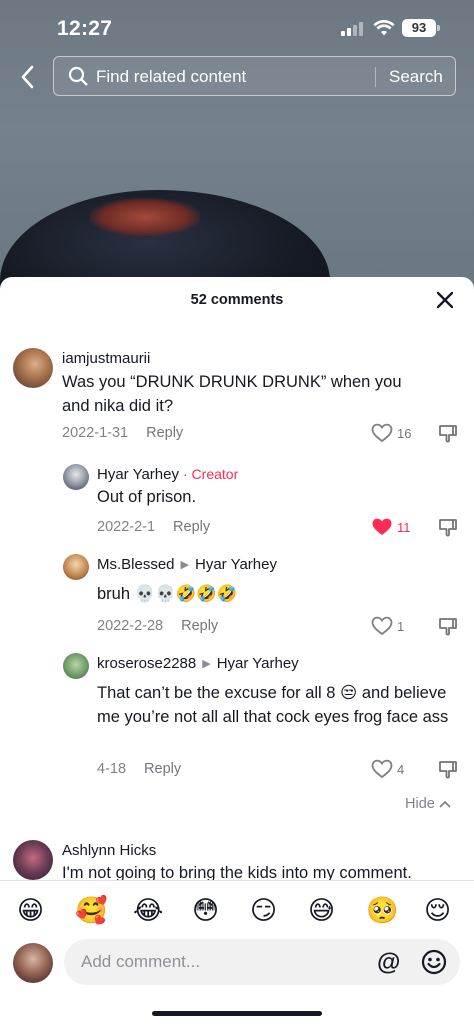 Image resolution: width=474 pixels, height=1025 pixels. I want to click on search-bar: Find related content Search, so click(254, 76).